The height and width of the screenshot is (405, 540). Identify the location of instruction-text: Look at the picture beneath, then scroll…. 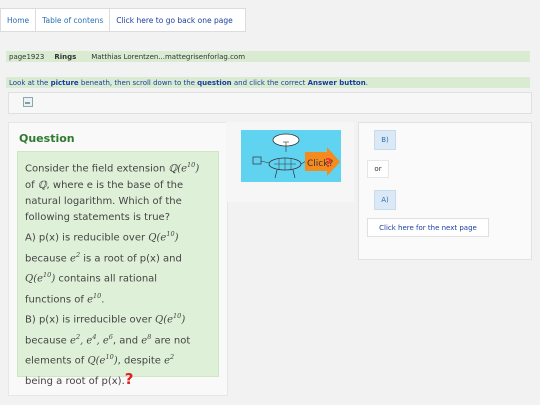
(188, 83).